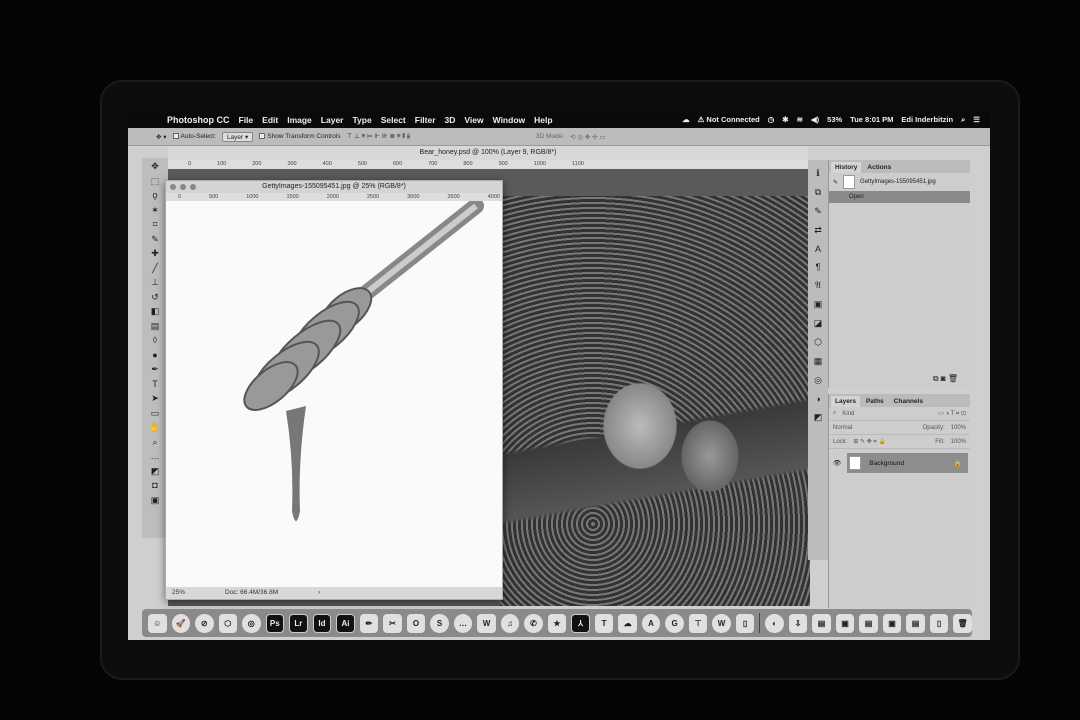  I want to click on dock-file-4: ▣, so click(892, 623).